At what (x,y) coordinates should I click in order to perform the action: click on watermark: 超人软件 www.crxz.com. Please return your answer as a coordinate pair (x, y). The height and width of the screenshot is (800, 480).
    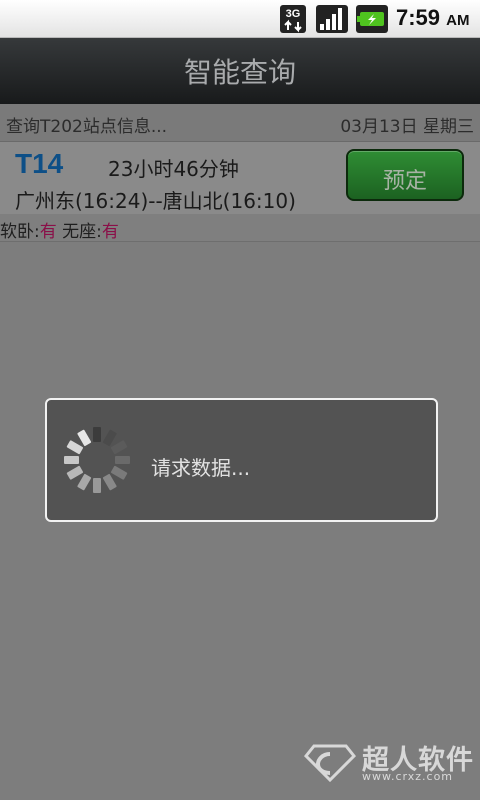
    Looking at the image, I should click on (386, 761).